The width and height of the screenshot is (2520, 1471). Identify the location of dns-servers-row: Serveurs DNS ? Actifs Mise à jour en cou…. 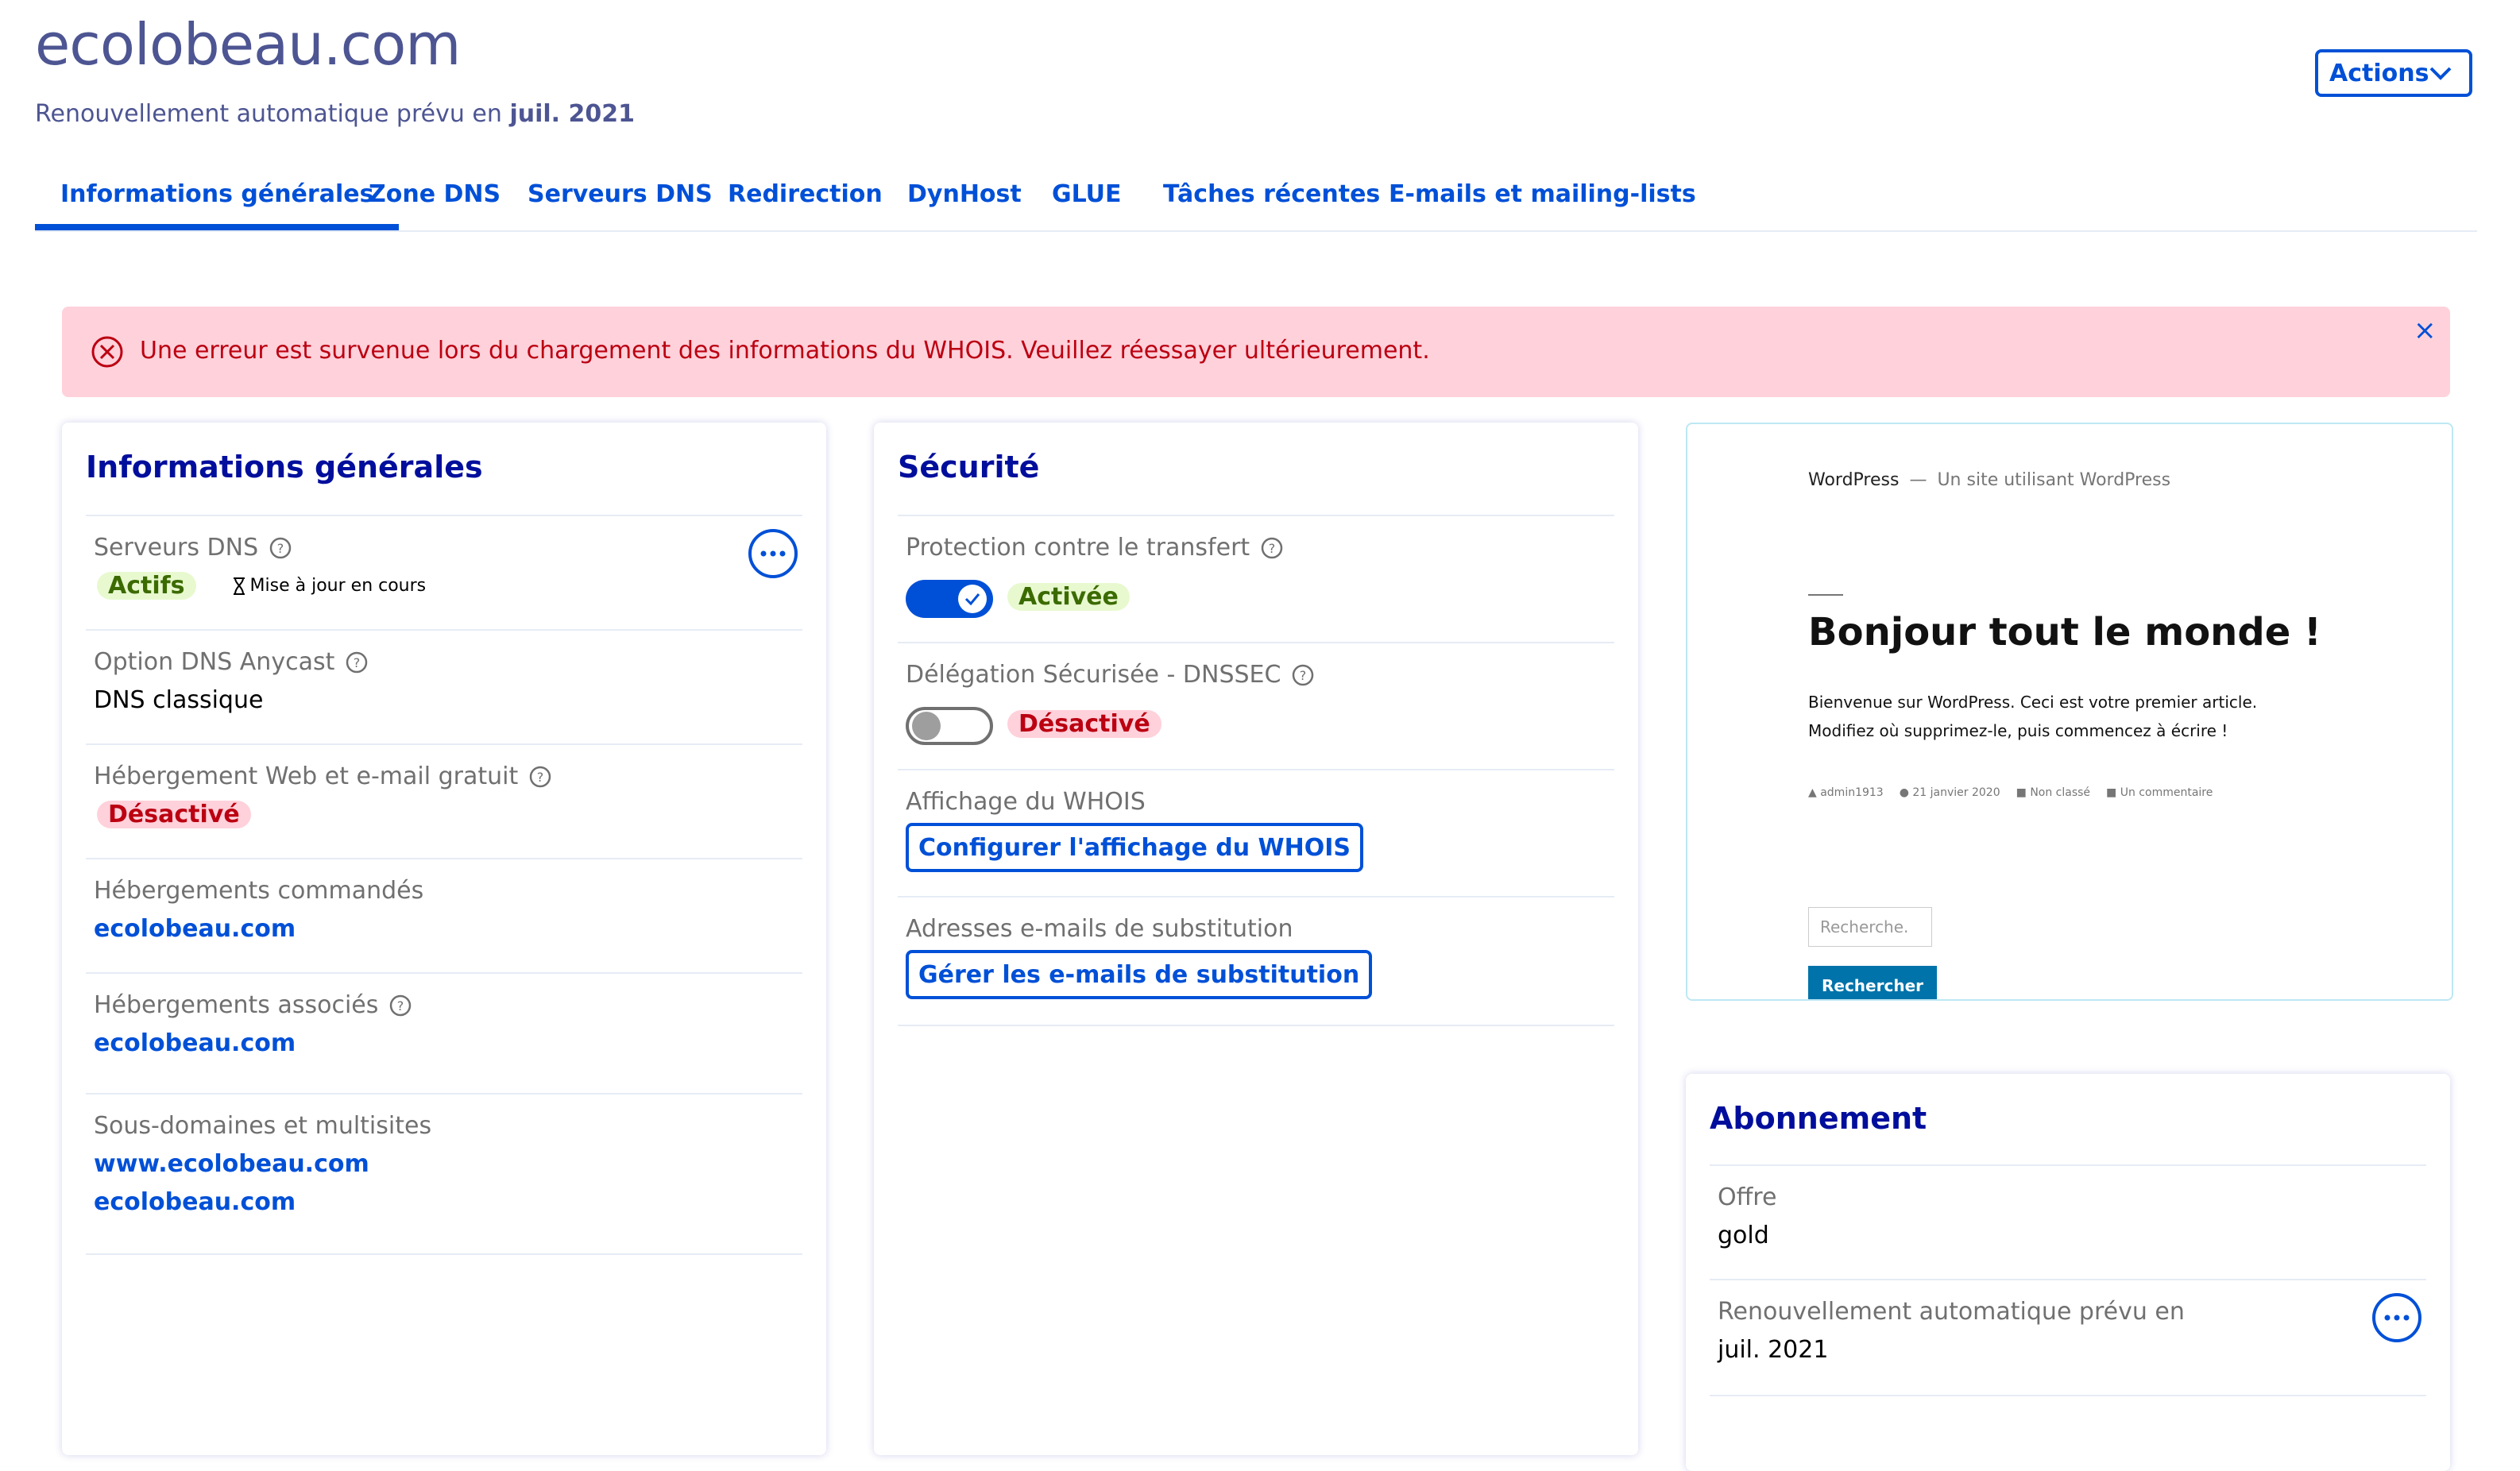
(444, 573).